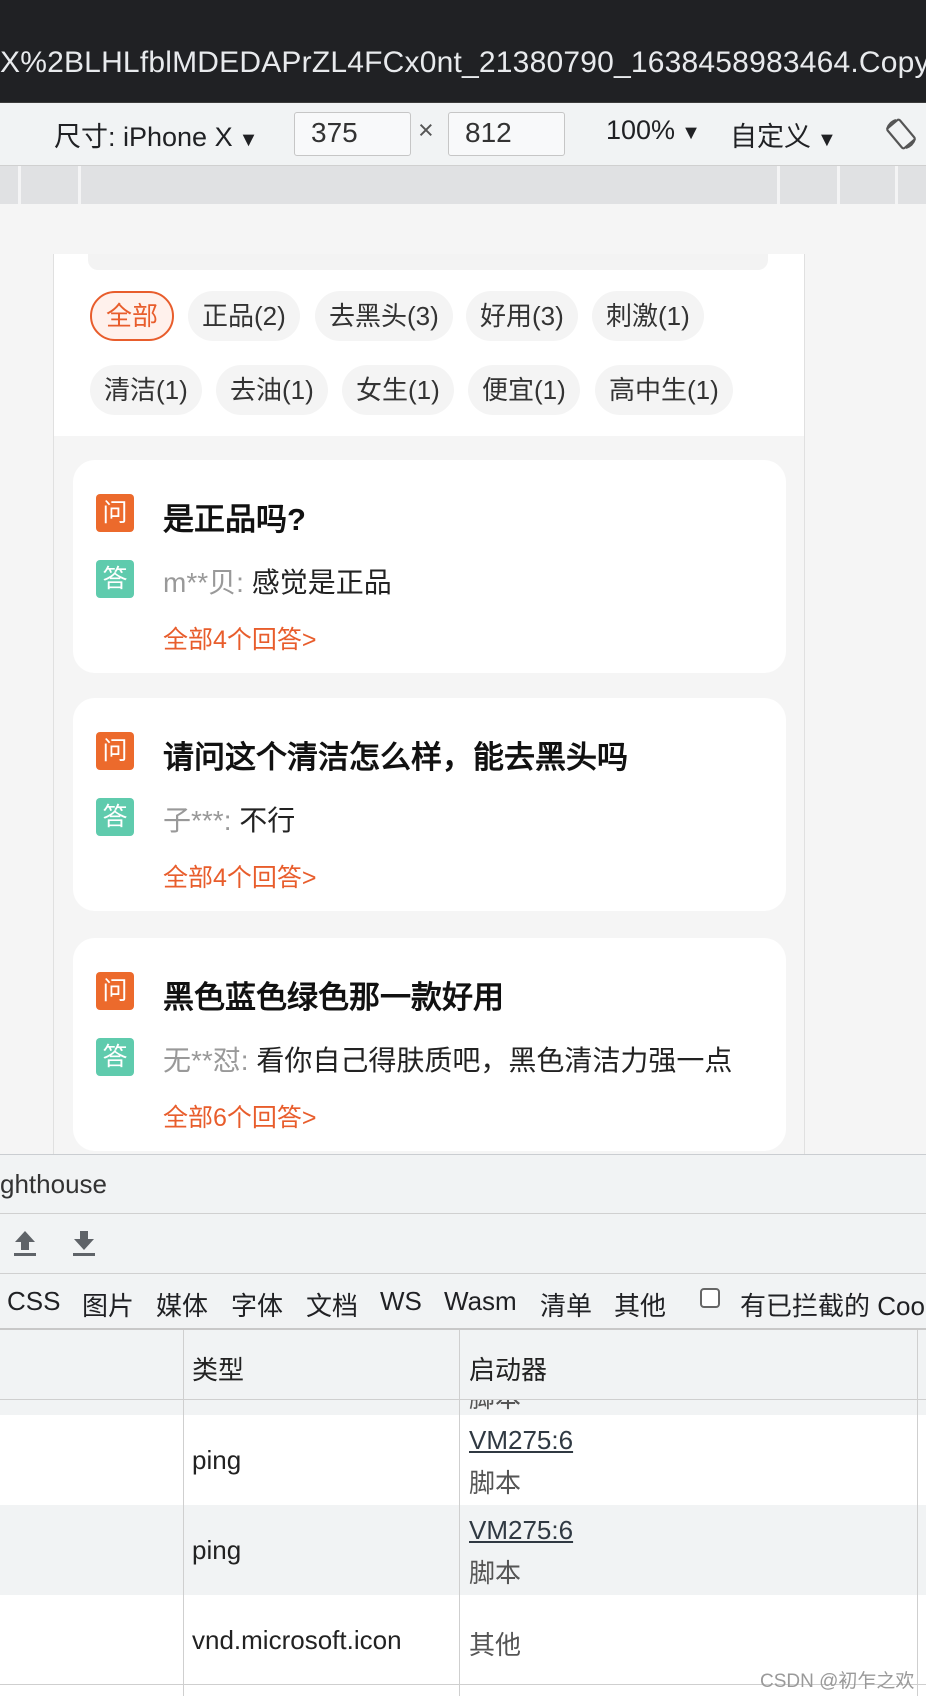 This screenshot has width=926, height=1696. Describe the element at coordinates (202, 1060) in the screenshot. I see `answer-user: 无**怼` at that location.